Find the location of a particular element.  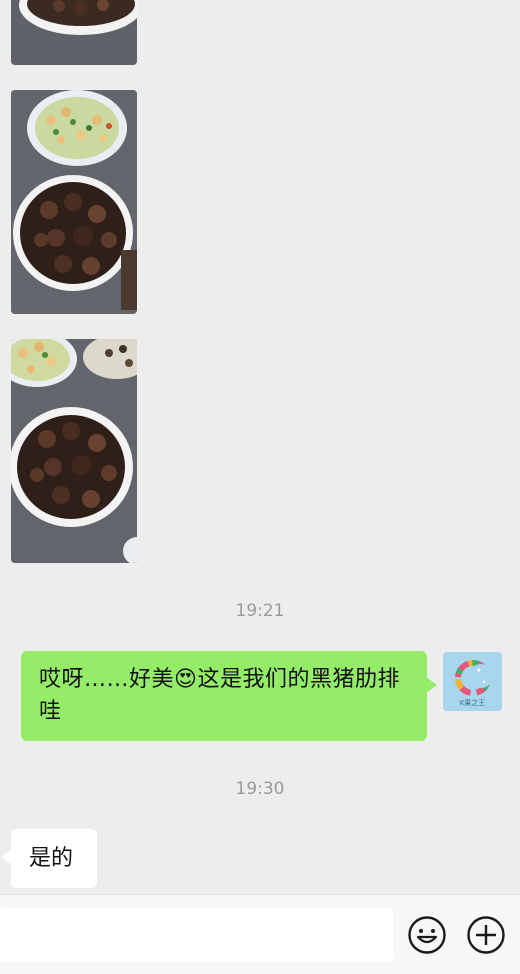

timestamp: 19:30 is located at coordinates (260, 789).